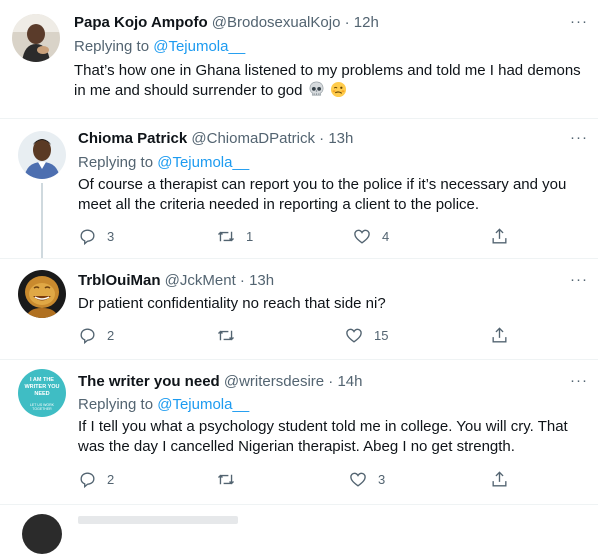 This screenshot has width=598, height=554. I want to click on skull-emoji-icon, so click(316, 88).